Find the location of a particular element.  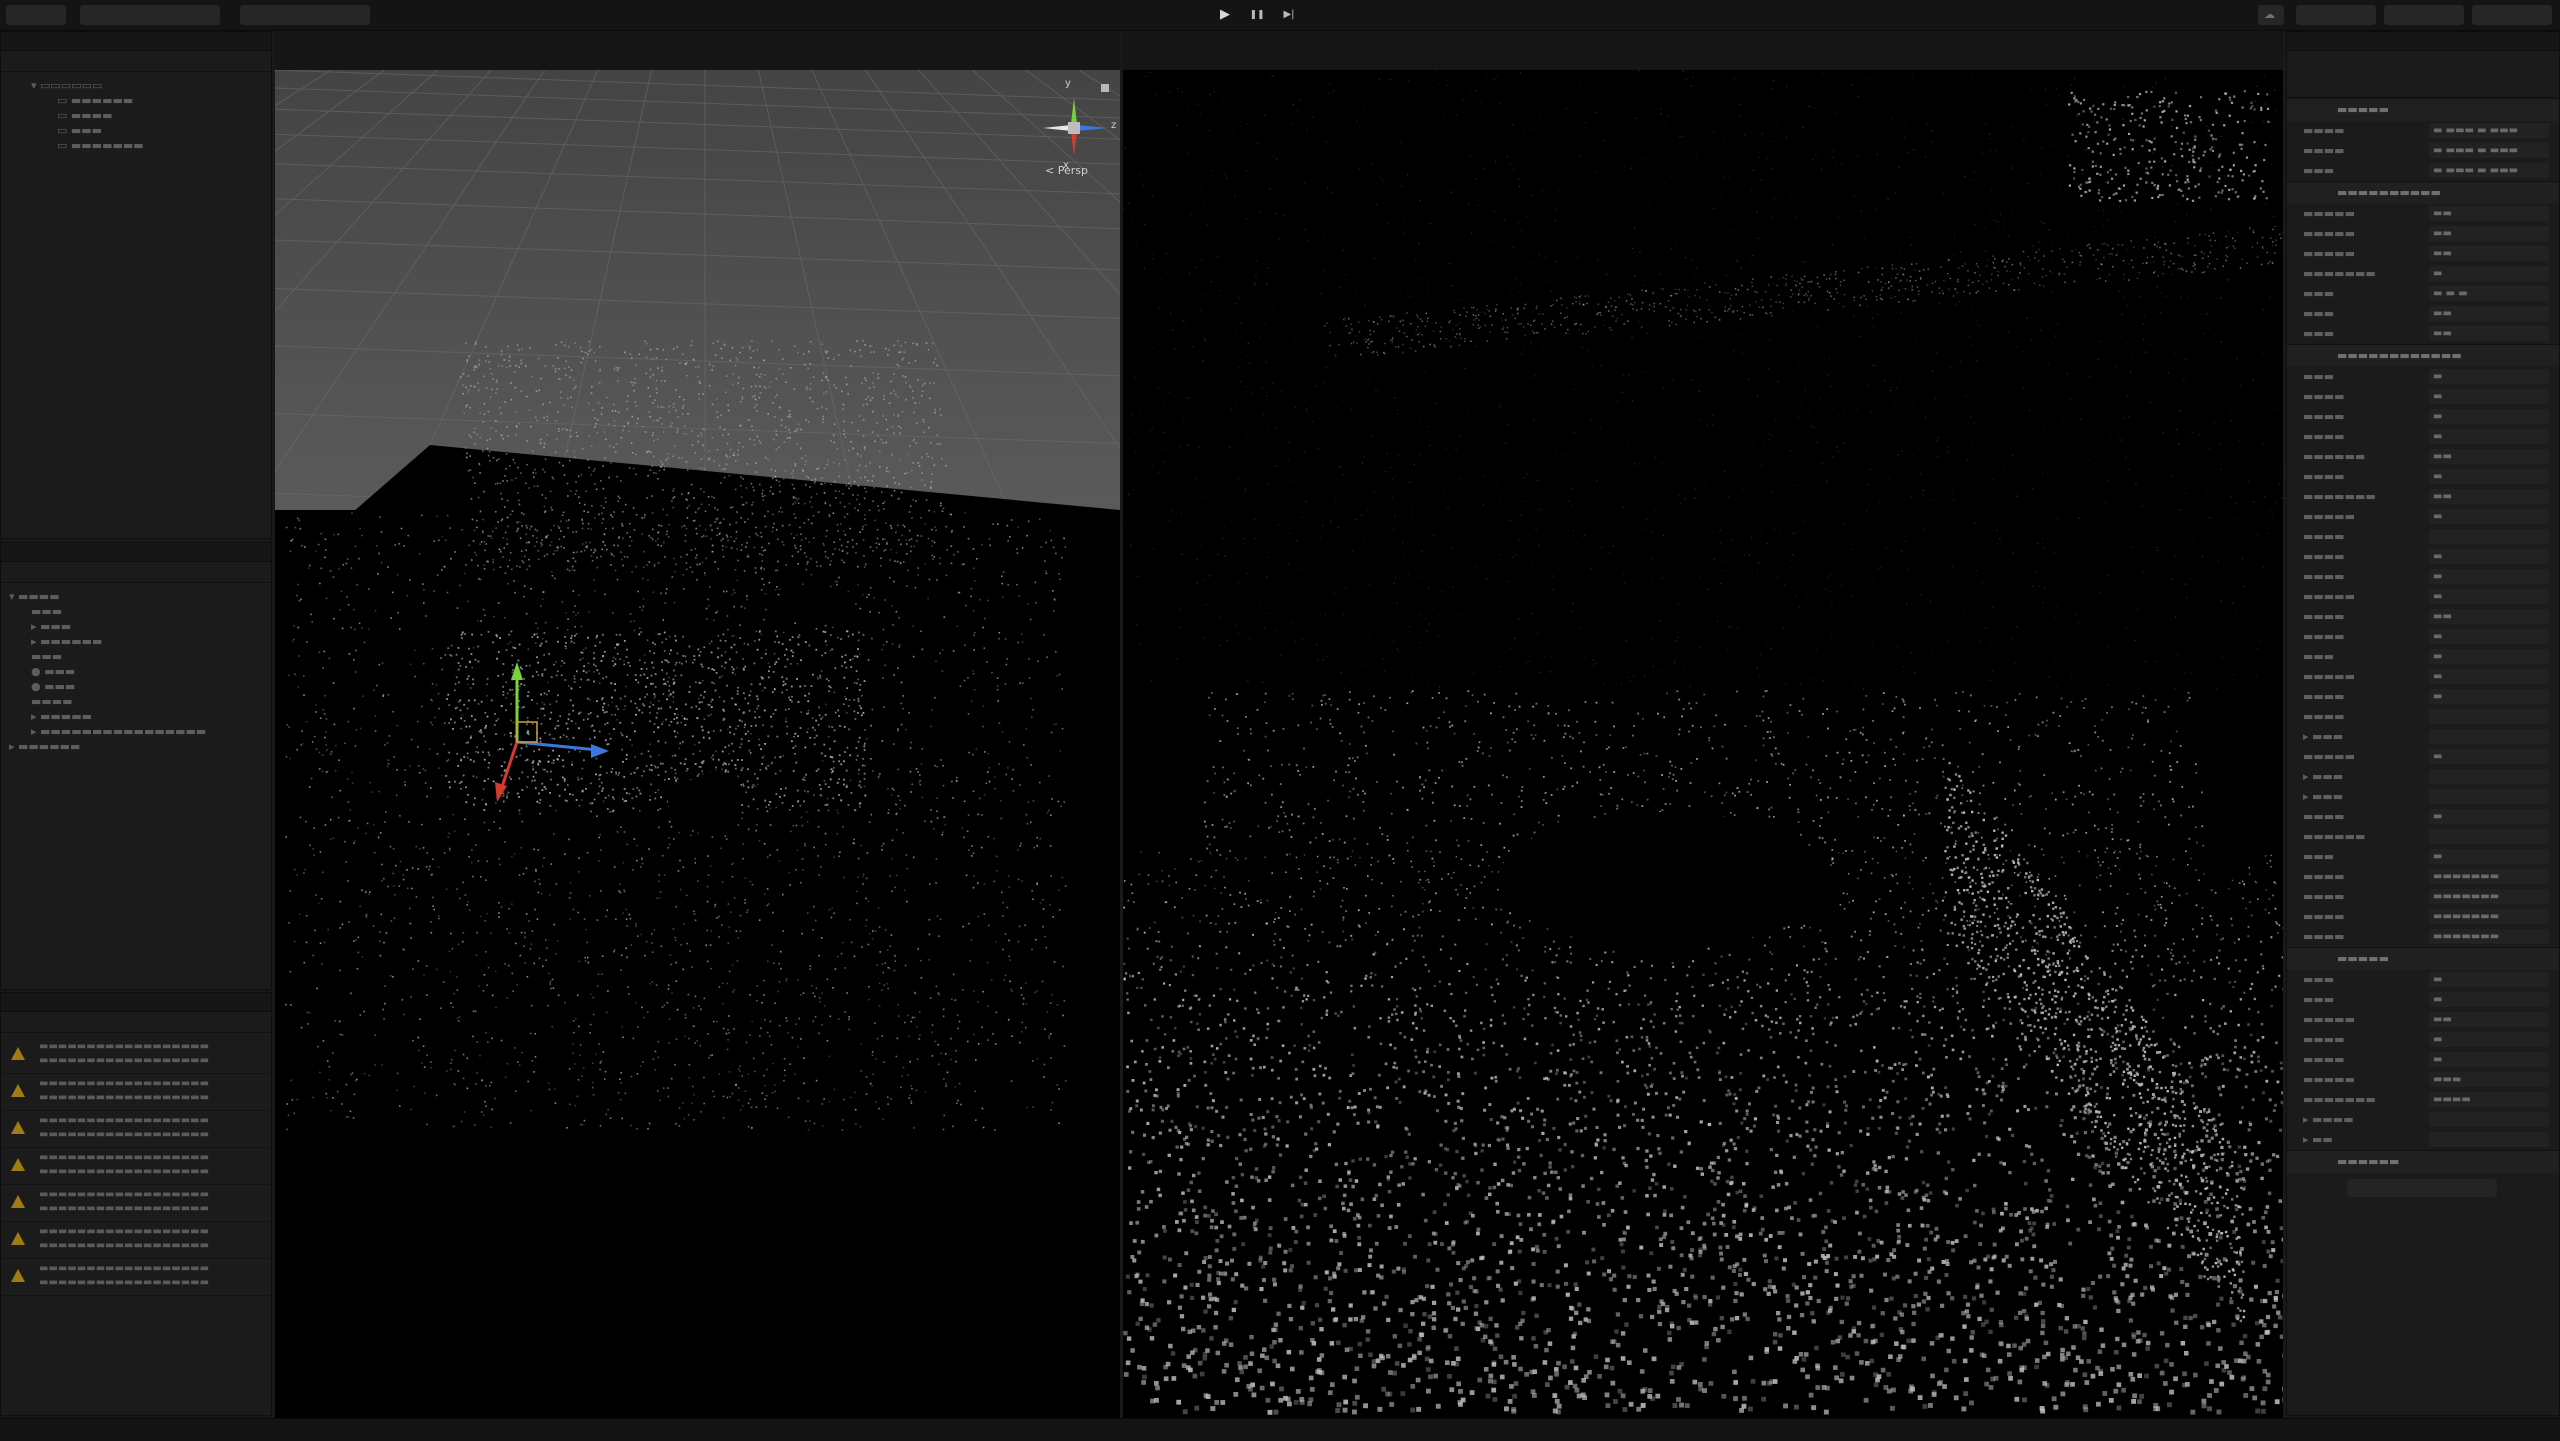

hierarchy-item: ▭ ▬▬▬▬▬▬▬ is located at coordinates (136, 145).